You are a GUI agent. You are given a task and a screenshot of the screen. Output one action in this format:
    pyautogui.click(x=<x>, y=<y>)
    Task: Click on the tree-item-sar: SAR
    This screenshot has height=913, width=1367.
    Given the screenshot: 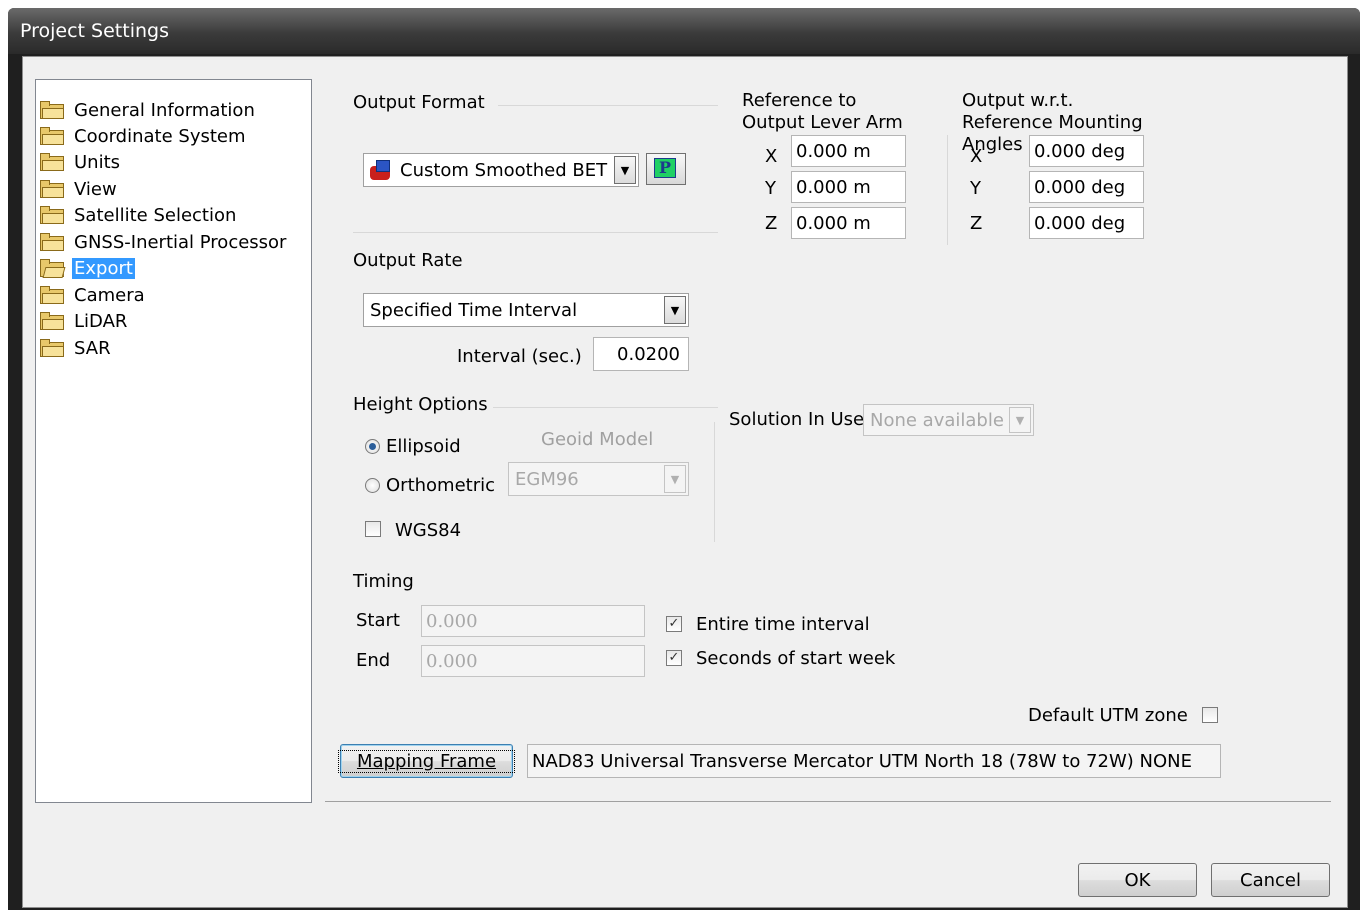 What is the action you would take?
    pyautogui.click(x=76, y=348)
    